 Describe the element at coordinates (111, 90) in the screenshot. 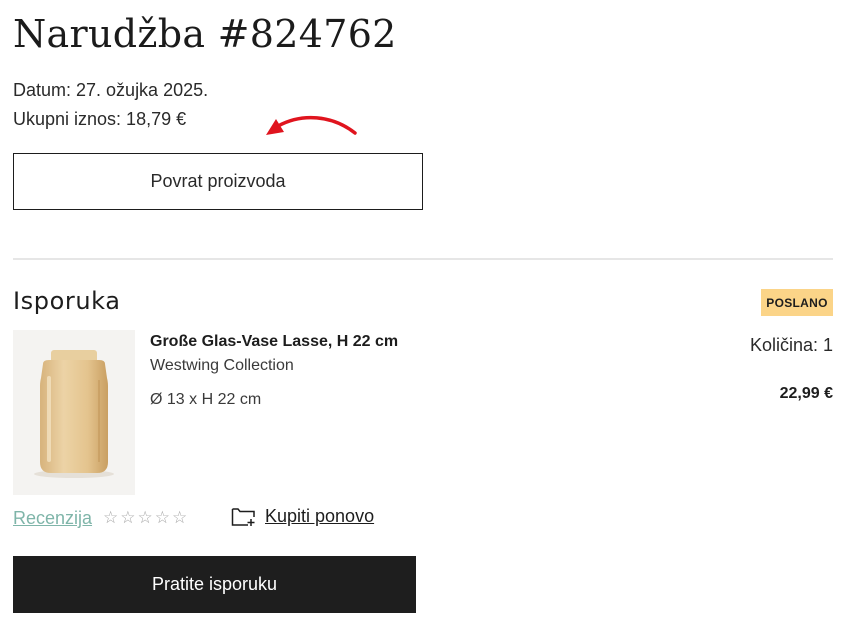

I see `order-date: Datum: 27. ožujka 2025.` at that location.